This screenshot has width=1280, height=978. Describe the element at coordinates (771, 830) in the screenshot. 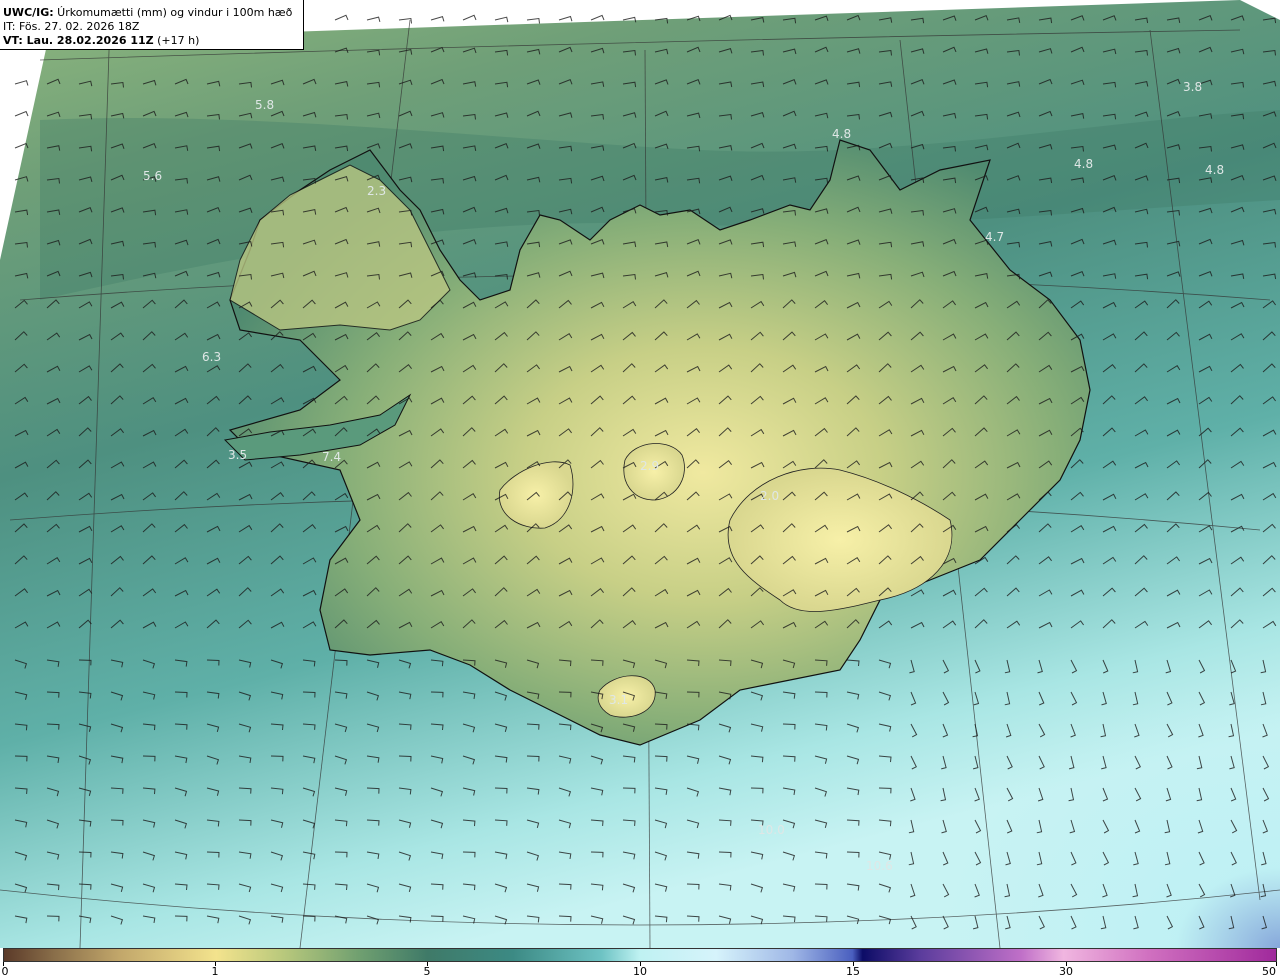

I see `value-label: 10.0` at that location.